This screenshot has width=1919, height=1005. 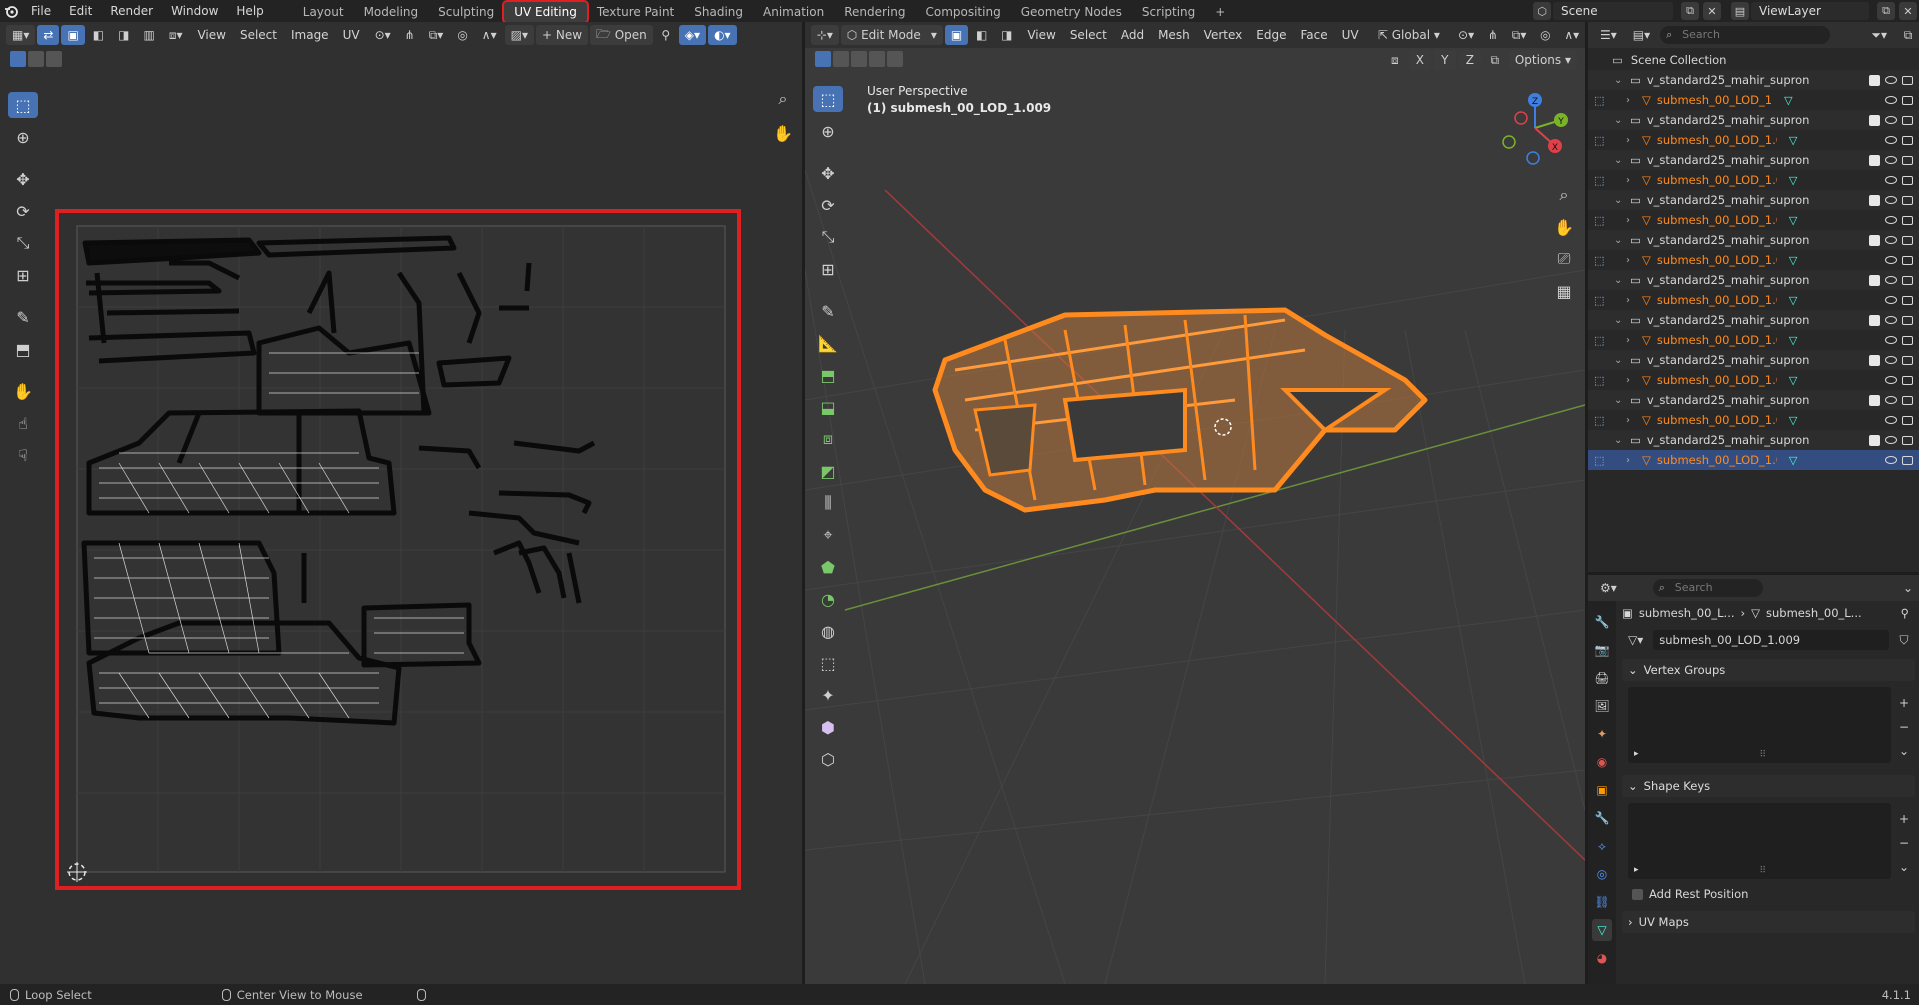 What do you see at coordinates (1395, 60) in the screenshot?
I see `mirror-icon: ⧈` at bounding box center [1395, 60].